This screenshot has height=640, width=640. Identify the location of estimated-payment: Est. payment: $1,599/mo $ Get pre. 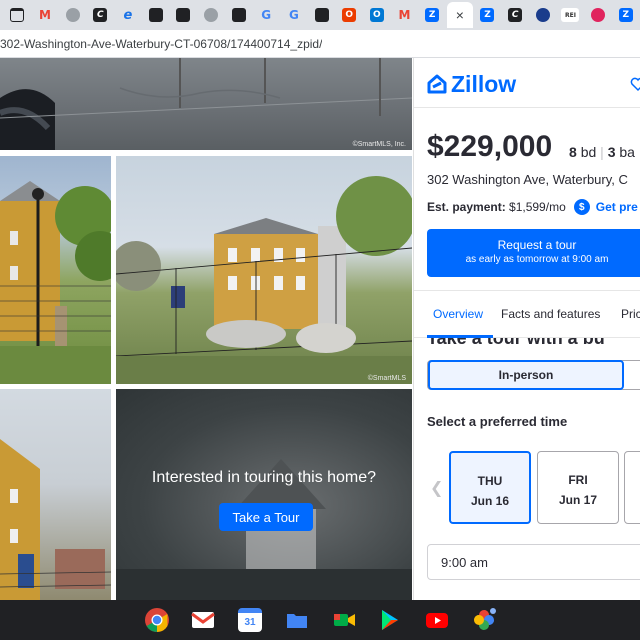
(532, 207).